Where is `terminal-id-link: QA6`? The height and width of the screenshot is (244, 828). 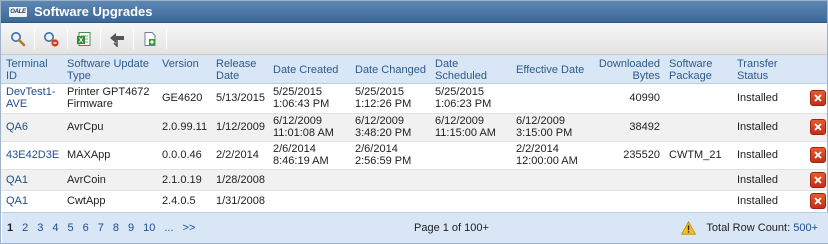 terminal-id-link: QA6 is located at coordinates (17, 127).